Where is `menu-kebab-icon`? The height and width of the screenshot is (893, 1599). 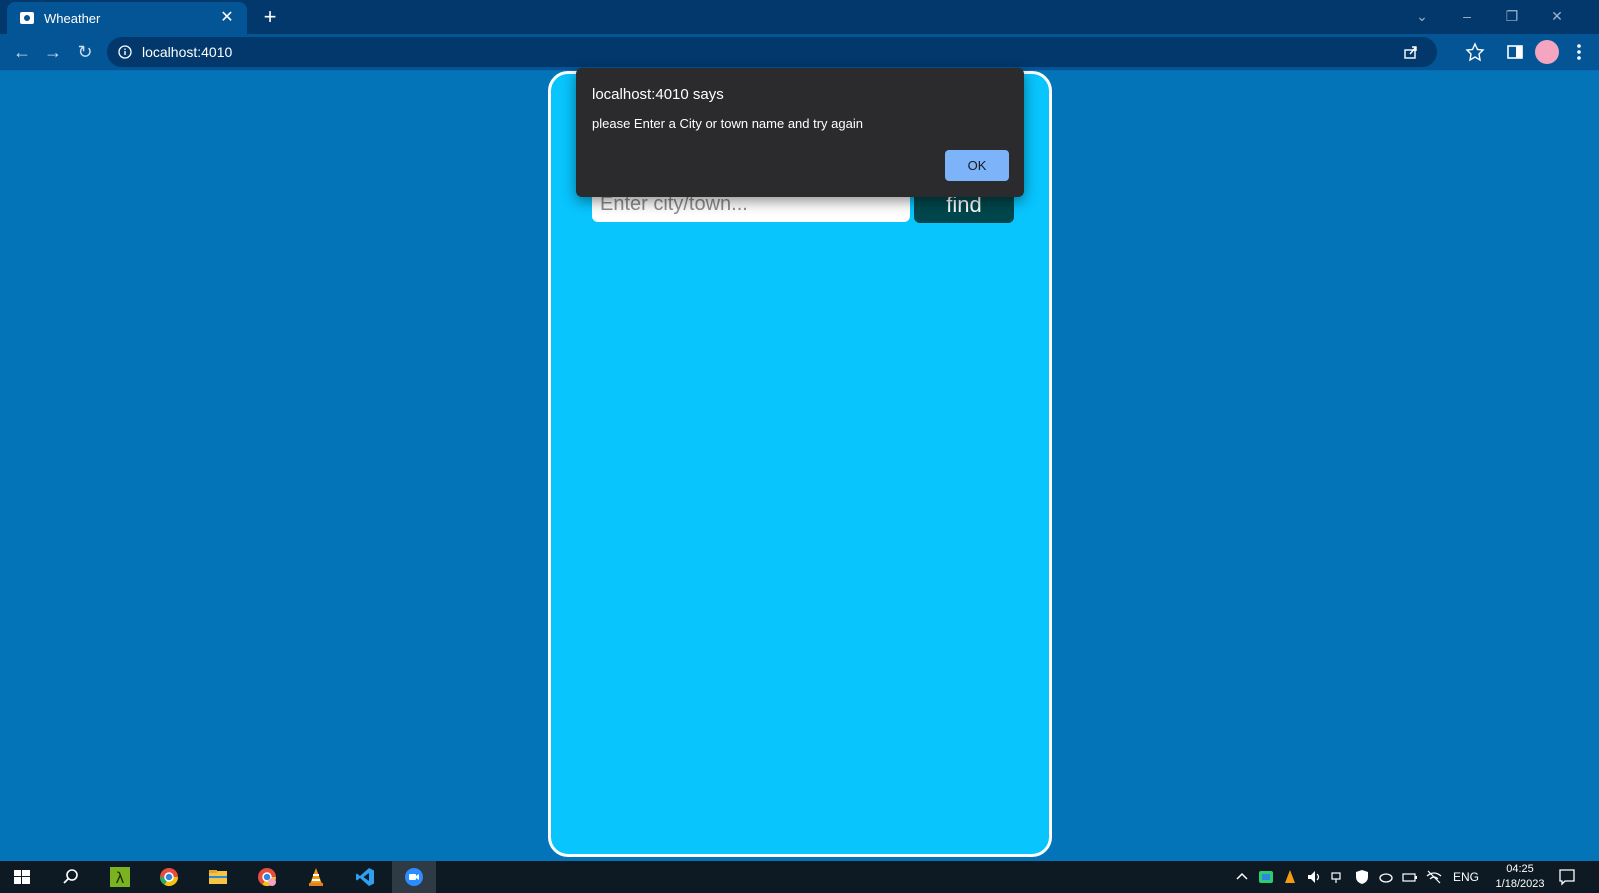 menu-kebab-icon is located at coordinates (1579, 52).